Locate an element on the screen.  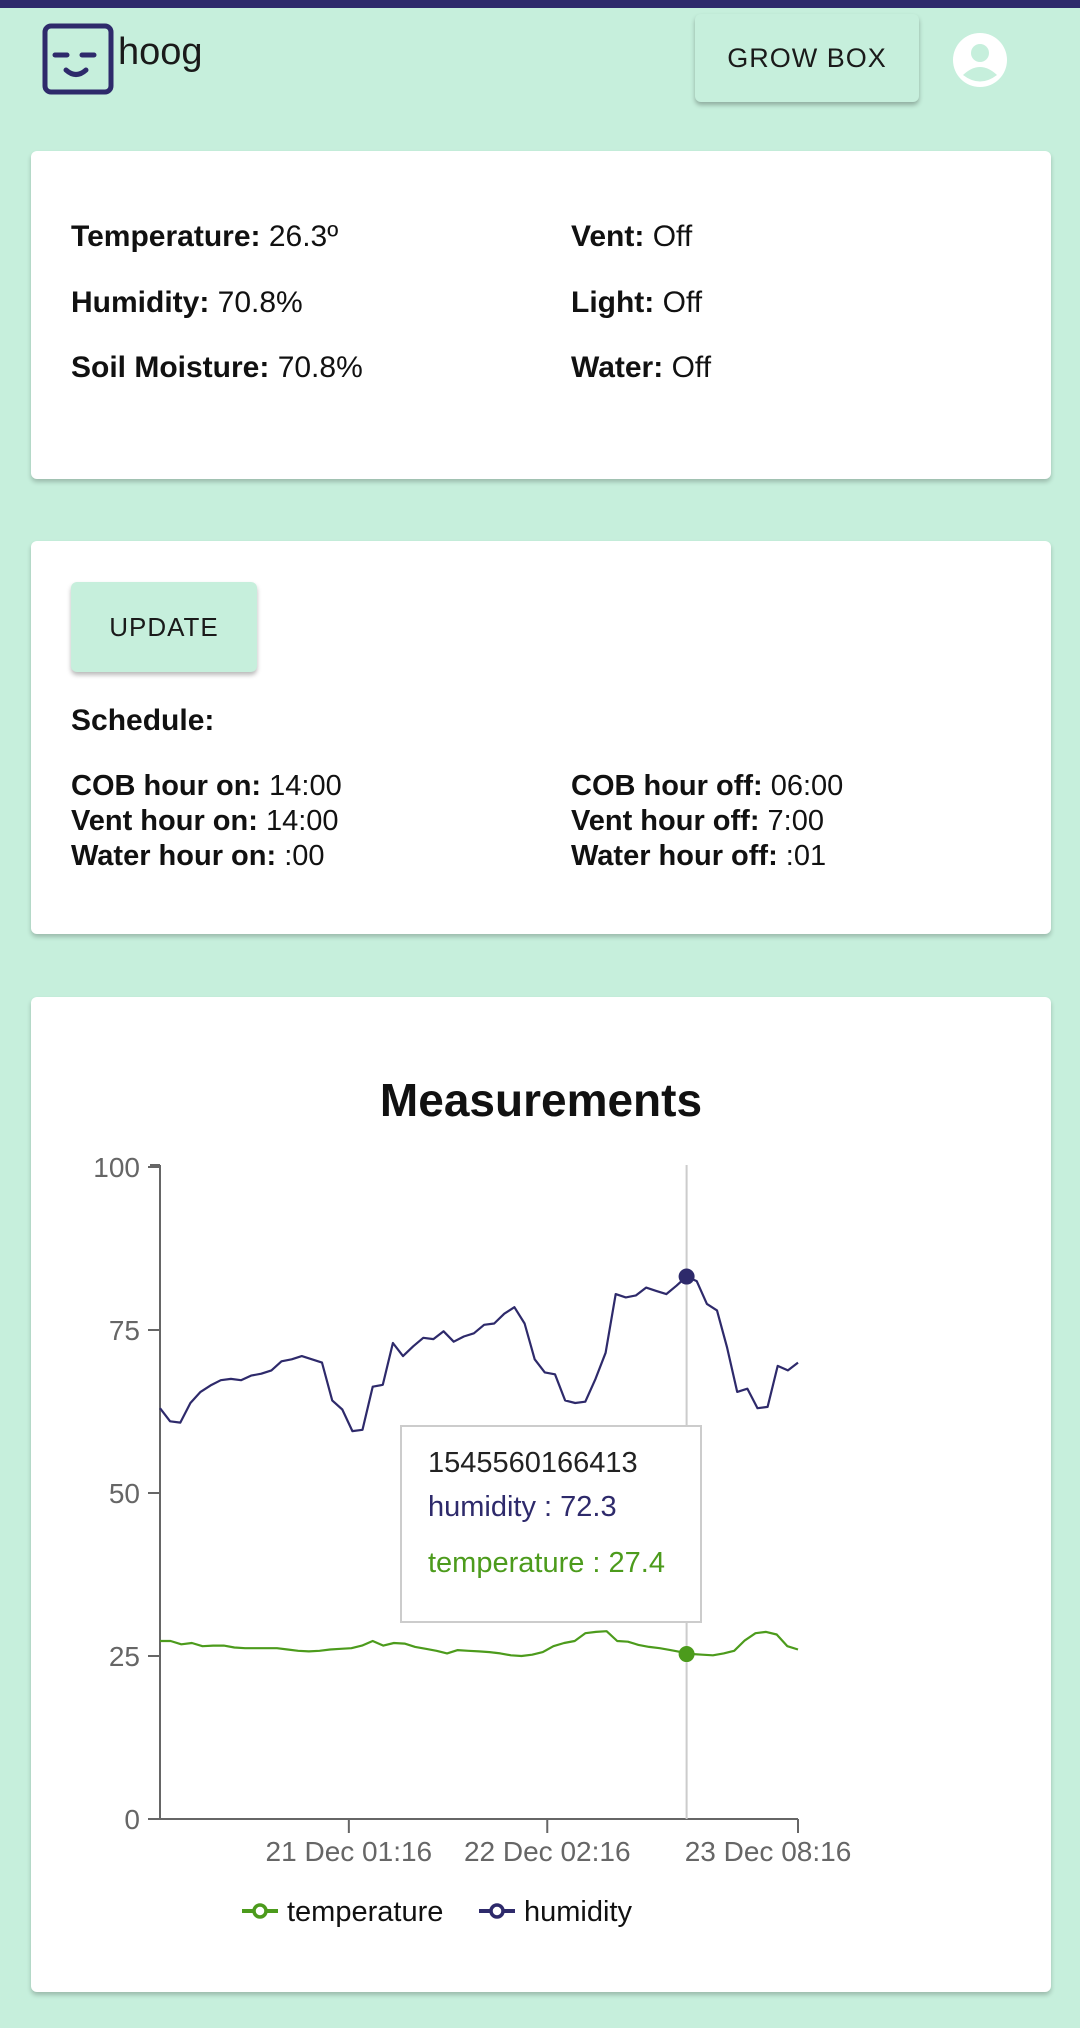
water-value: Off is located at coordinates (691, 367).